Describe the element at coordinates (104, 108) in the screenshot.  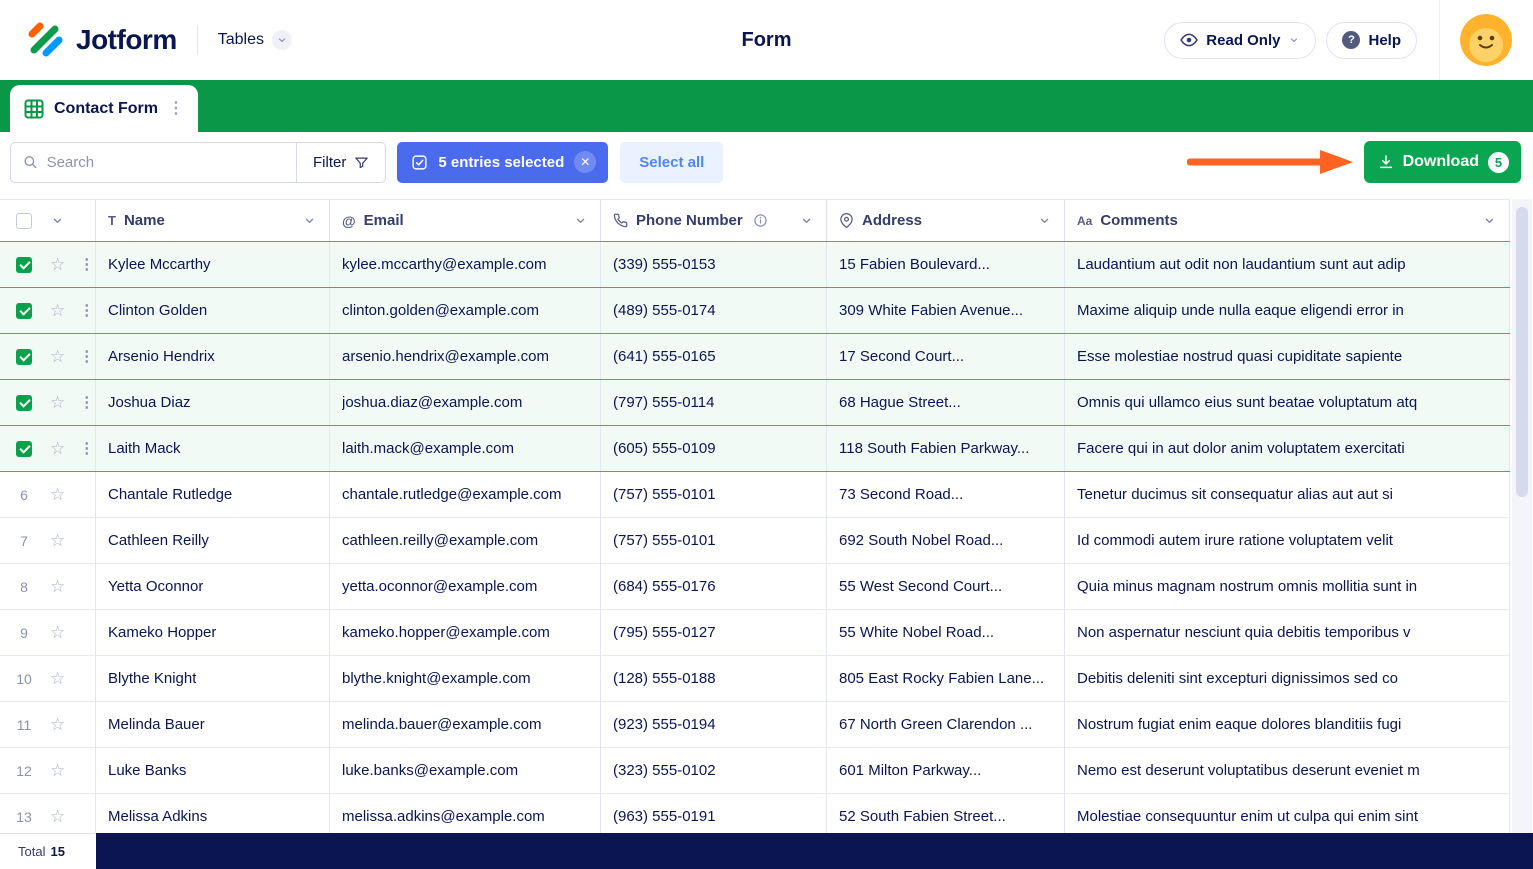
I see `tab-contact-form: Contact Form ⋮` at that location.